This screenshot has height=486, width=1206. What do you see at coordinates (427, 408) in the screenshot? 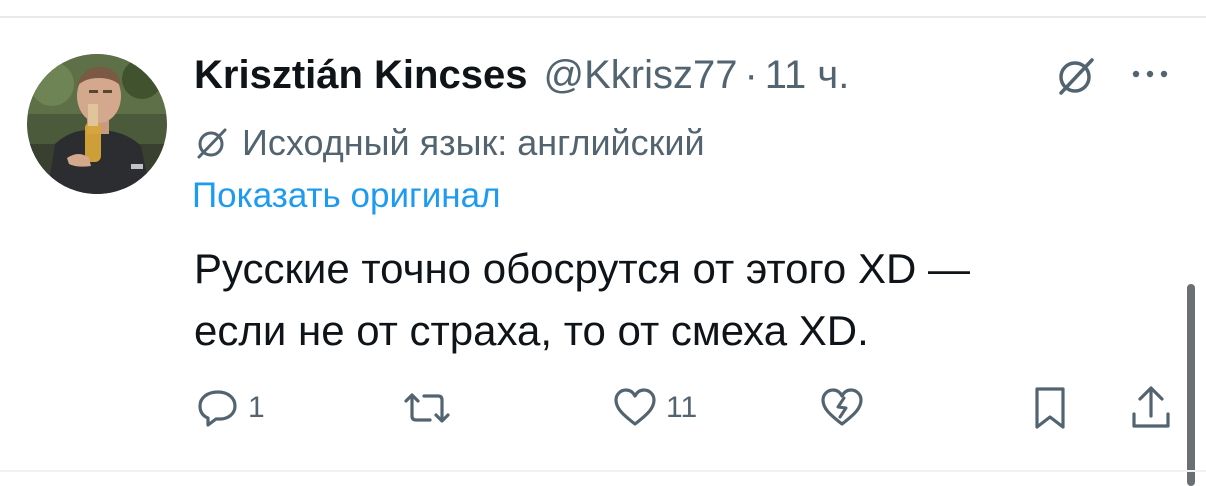
I see `retweet-icon` at bounding box center [427, 408].